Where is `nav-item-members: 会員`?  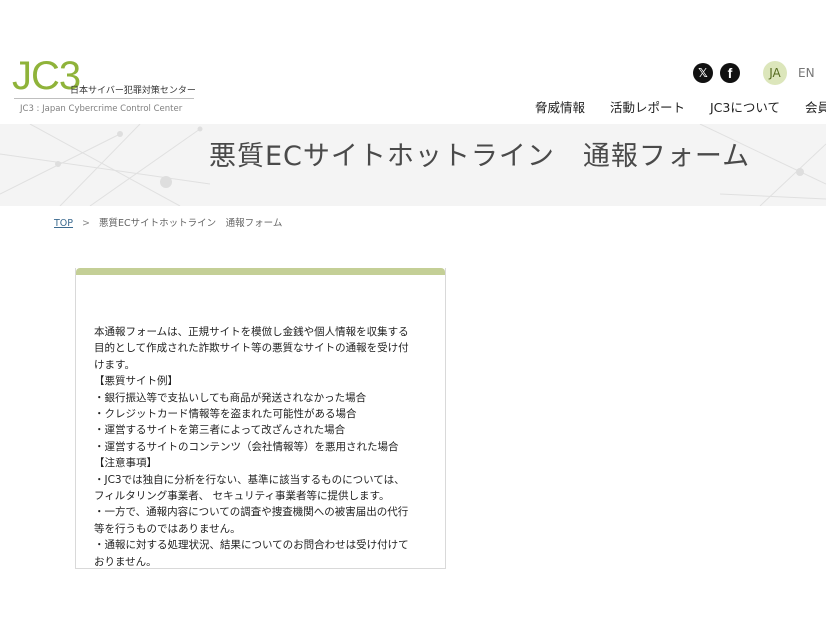
nav-item-members: 会員 is located at coordinates (815, 106).